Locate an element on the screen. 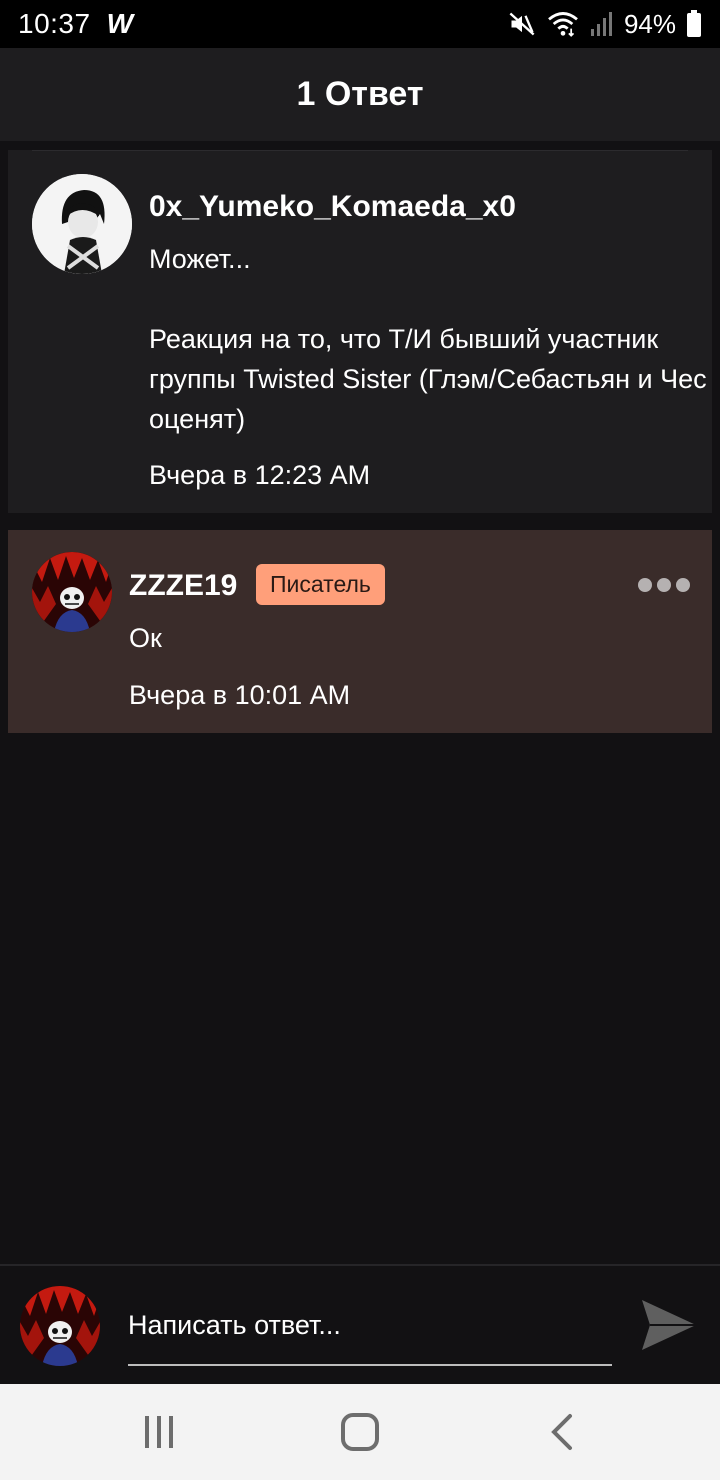 The height and width of the screenshot is (1480, 720). wifi-icon is located at coordinates (563, 24).